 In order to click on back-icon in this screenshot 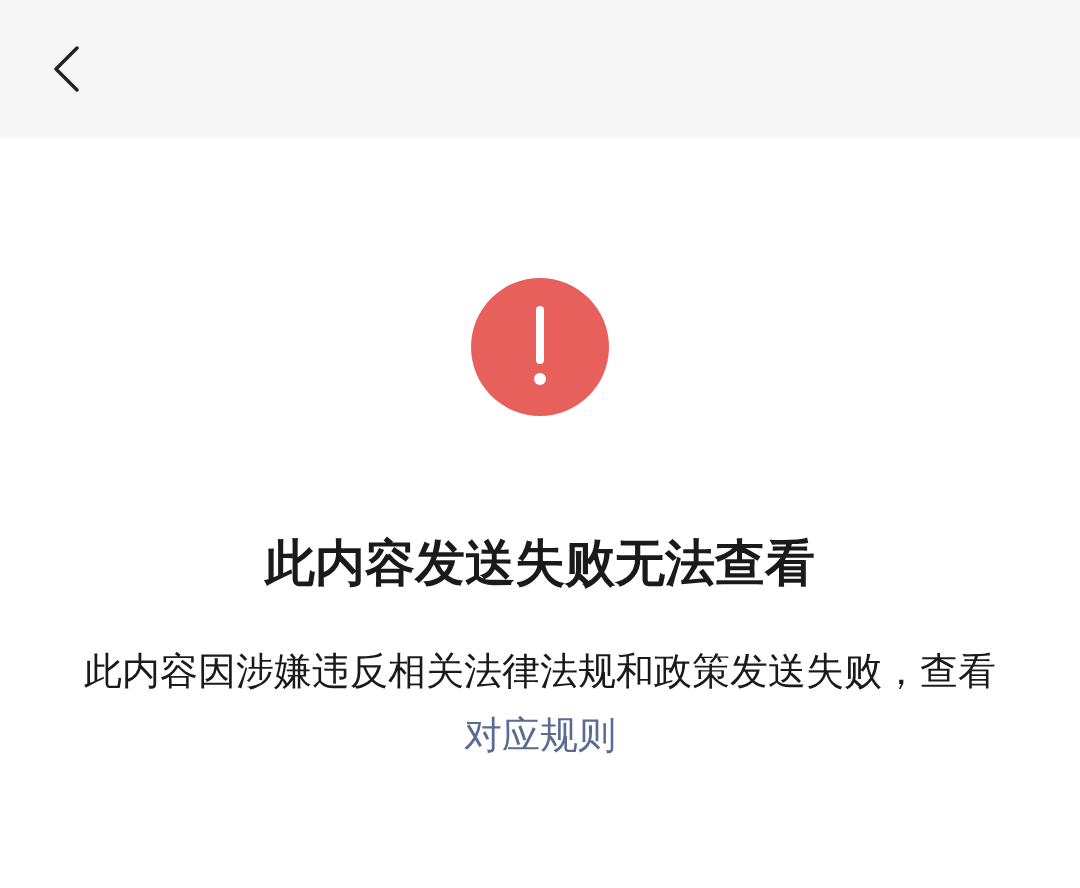, I will do `click(66, 69)`.